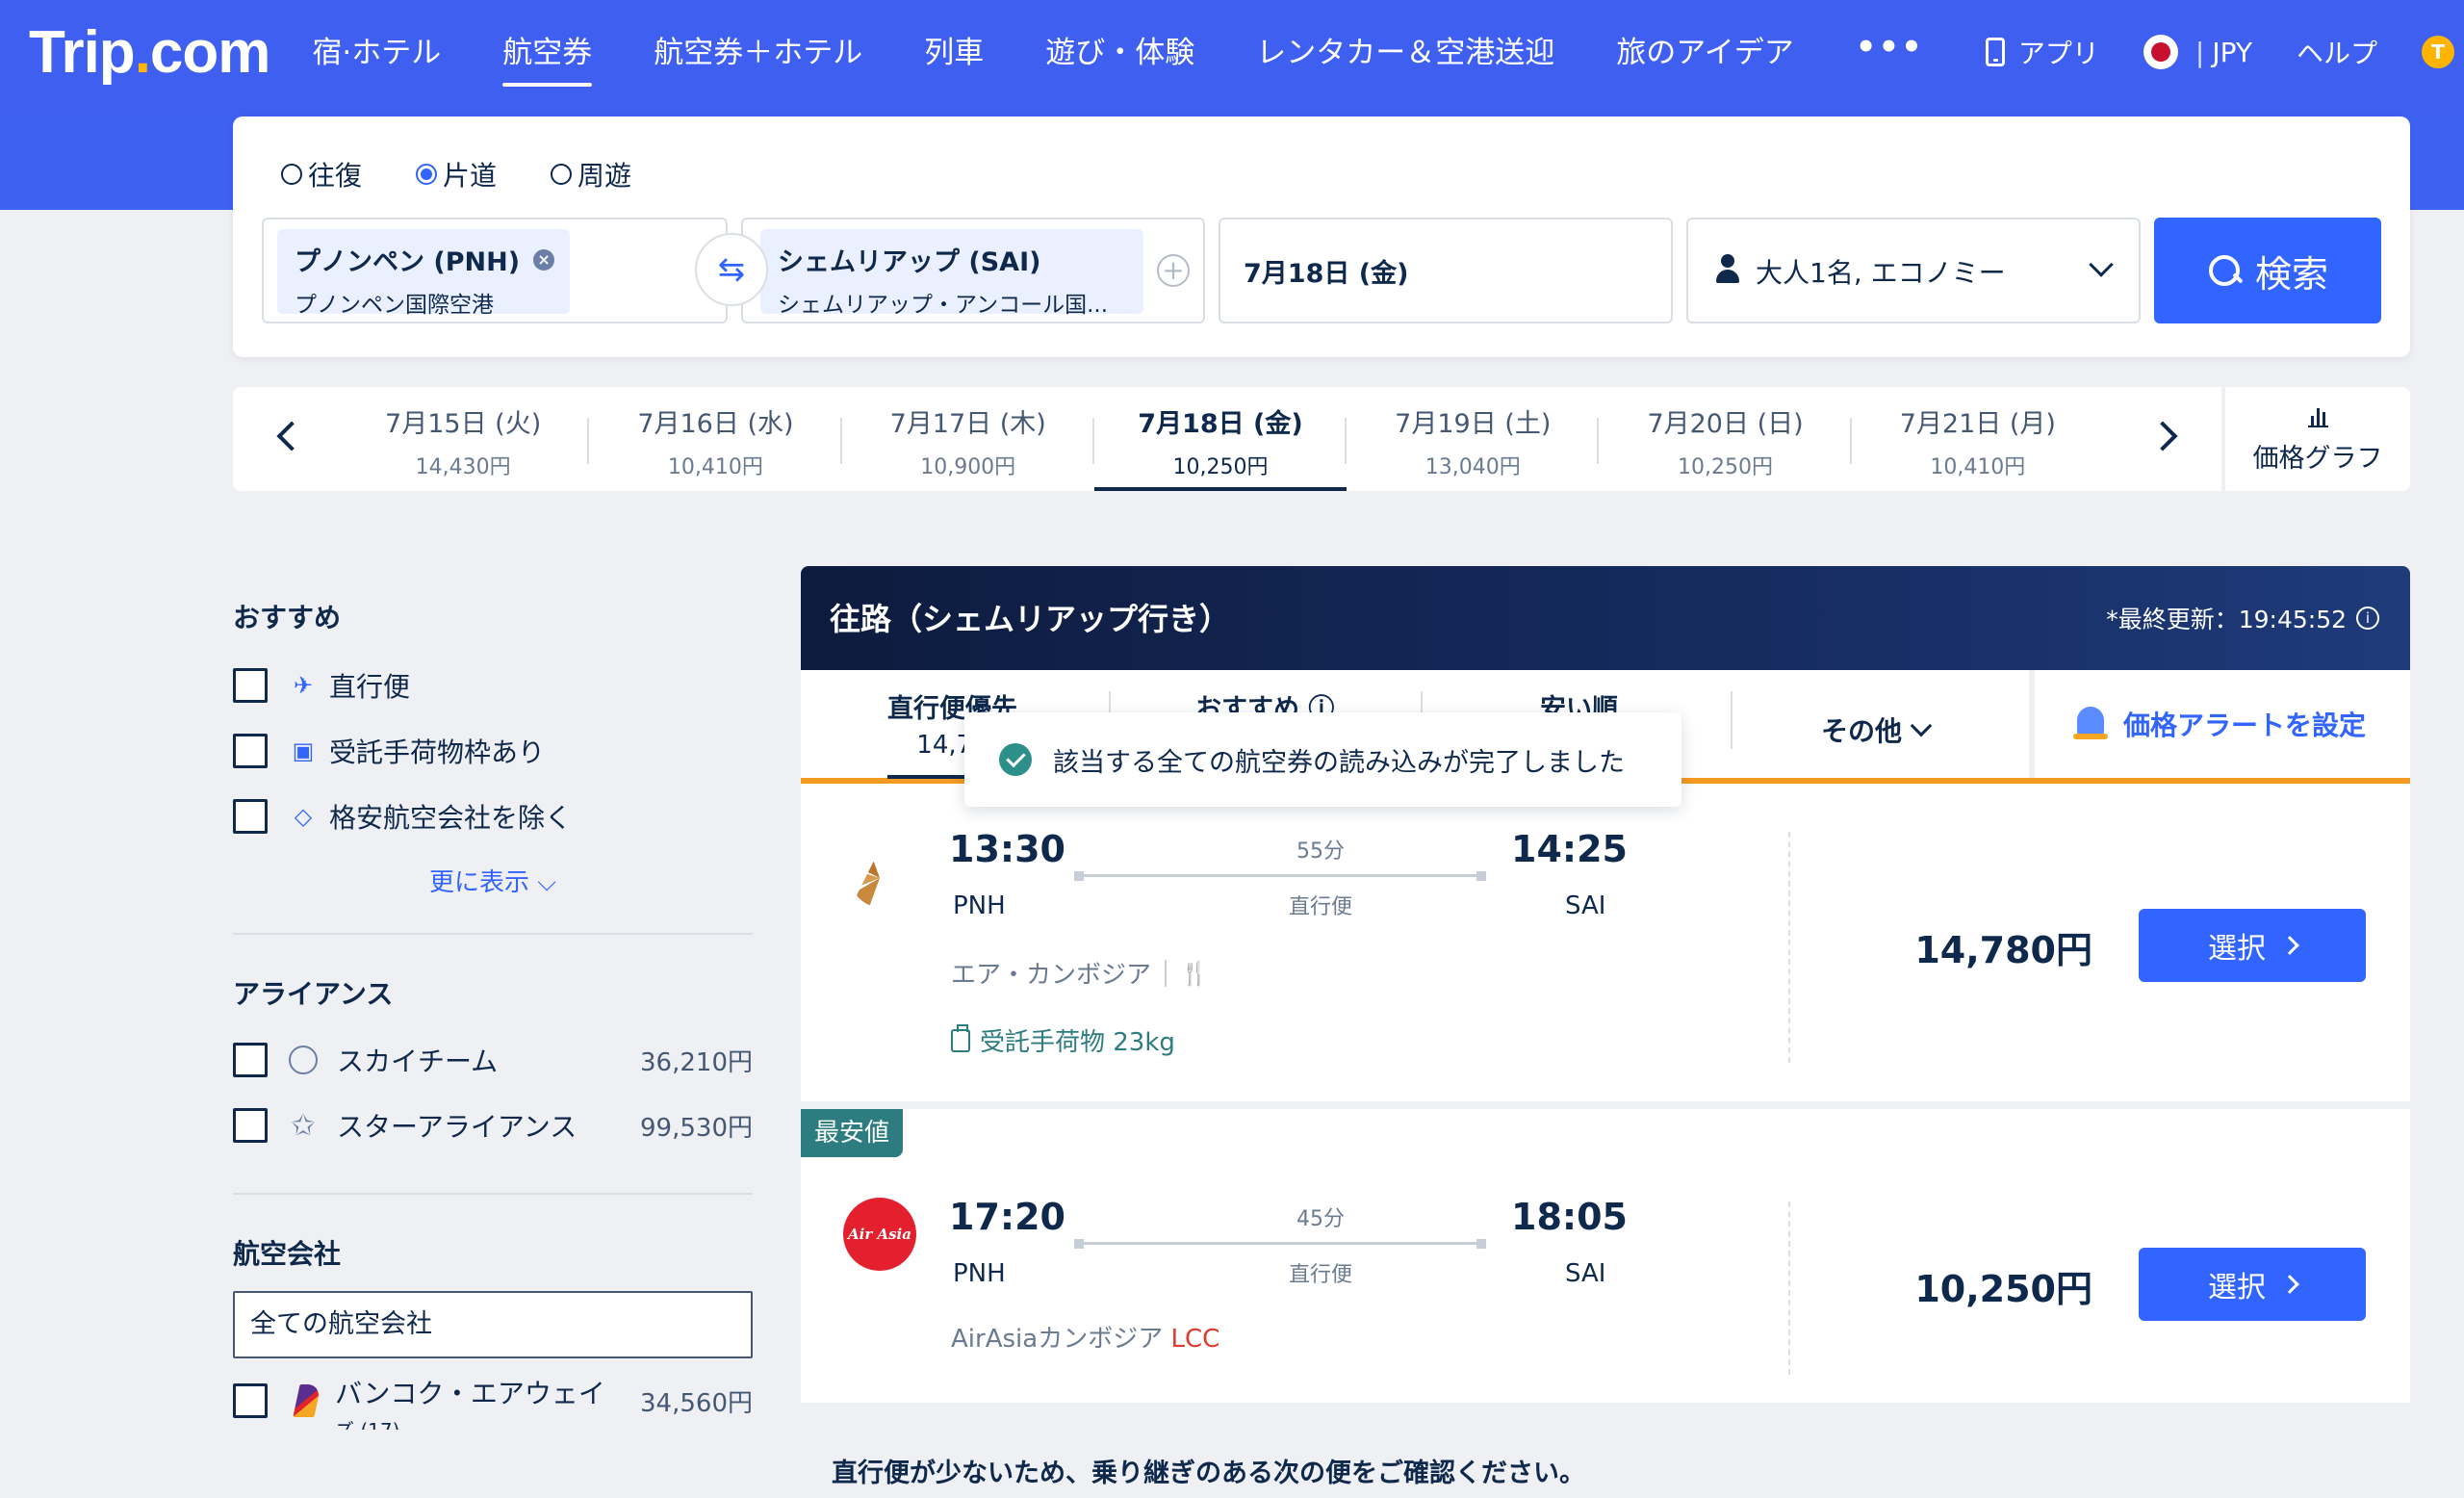 The image size is (2464, 1498). I want to click on recommended-title: おすすめ, so click(287, 618).